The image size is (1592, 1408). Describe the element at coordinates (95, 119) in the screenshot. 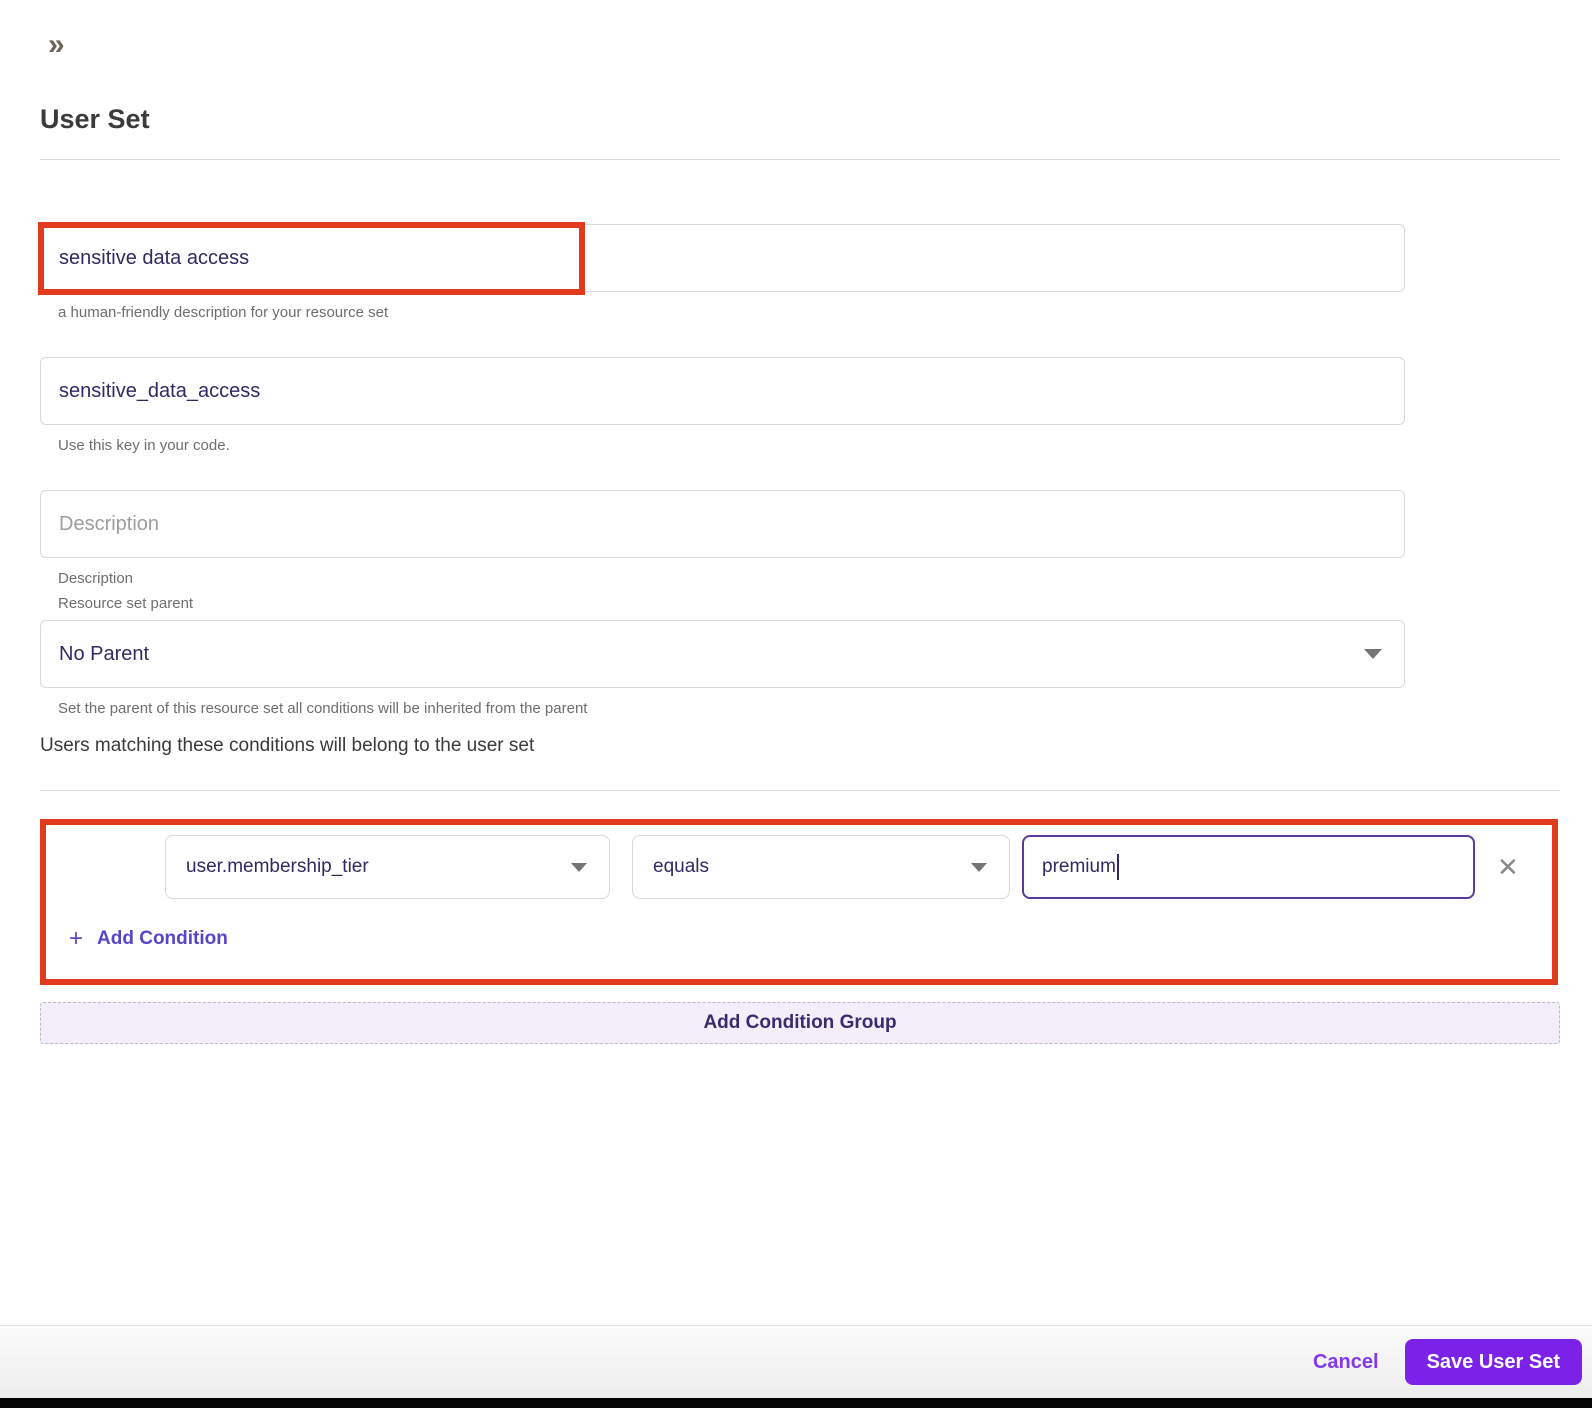

I see `page-title: User Set` at that location.